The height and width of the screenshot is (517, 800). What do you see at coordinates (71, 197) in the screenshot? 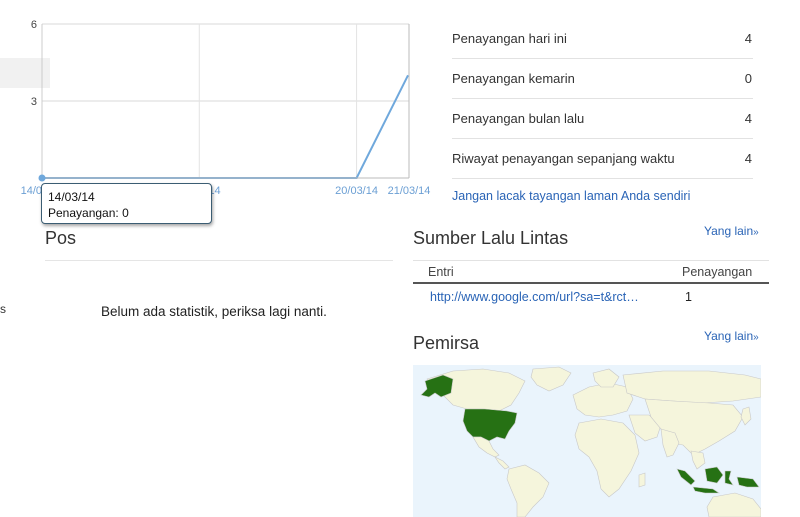
I see `tooltip-date: 14/03/14` at bounding box center [71, 197].